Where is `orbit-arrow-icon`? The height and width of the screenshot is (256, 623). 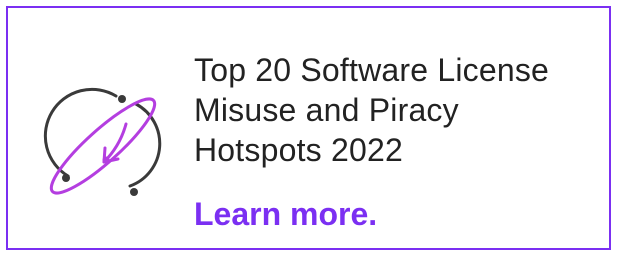
orbit-arrow-icon is located at coordinates (103, 139).